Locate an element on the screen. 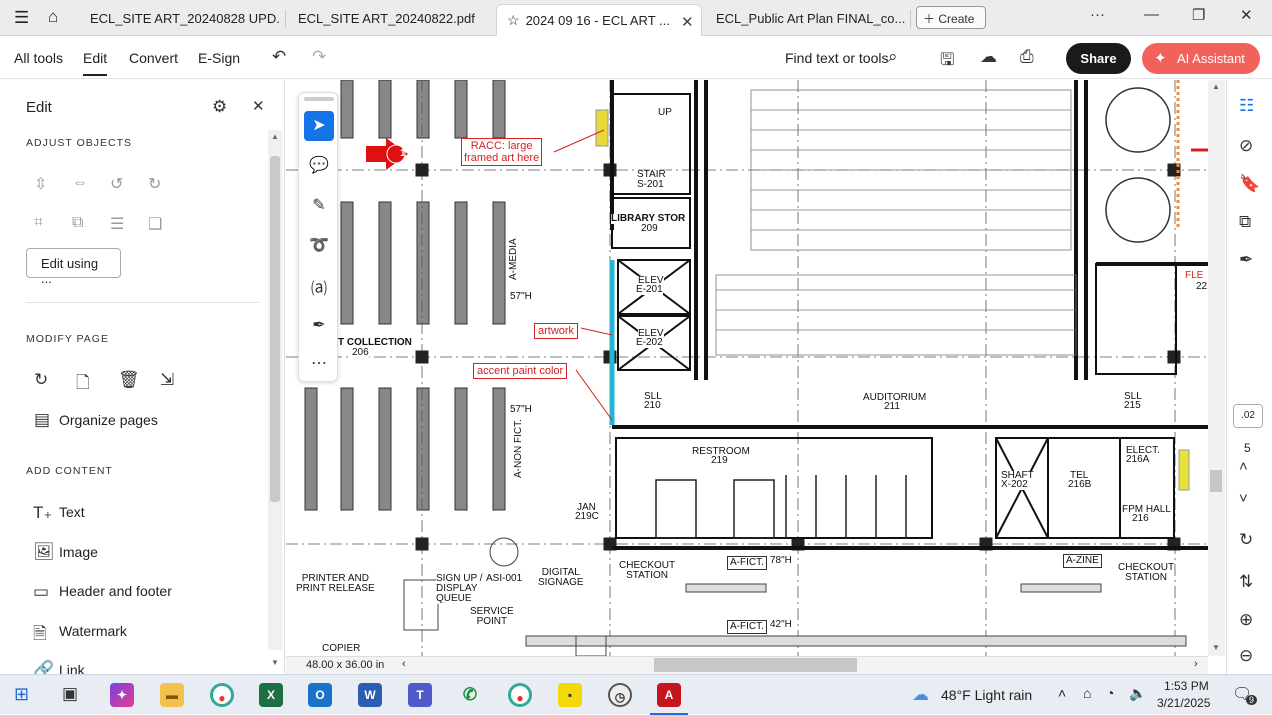 The height and width of the screenshot is (715, 1272). ai-assistant-button: ✦ AI Assistant is located at coordinates (1201, 58).